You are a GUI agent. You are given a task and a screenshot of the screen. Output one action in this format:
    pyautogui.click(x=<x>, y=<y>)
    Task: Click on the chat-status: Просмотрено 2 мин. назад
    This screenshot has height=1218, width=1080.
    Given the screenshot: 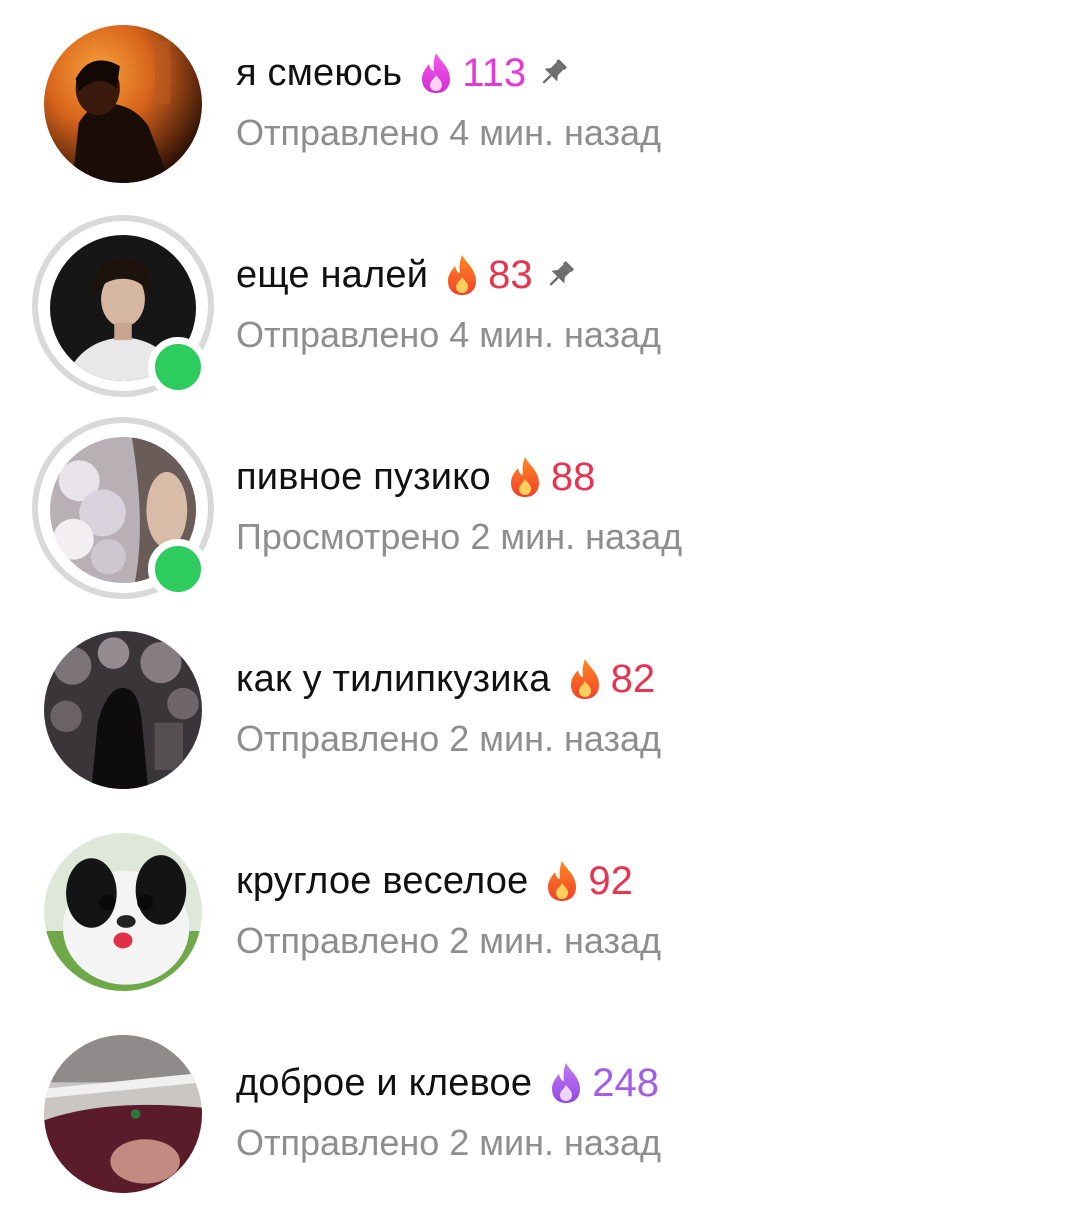 What is the action you would take?
    pyautogui.click(x=459, y=536)
    